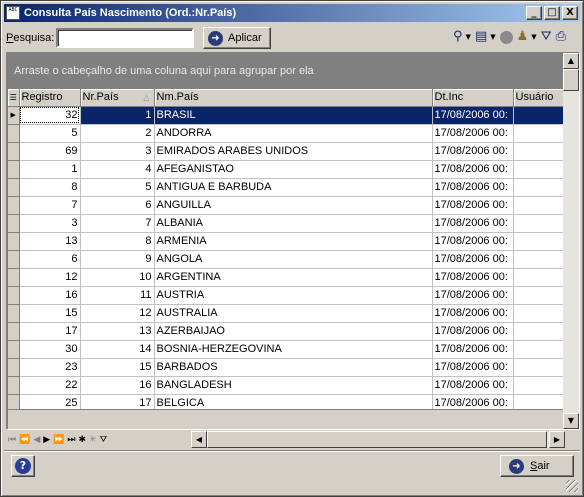  I want to click on table-row: 23 15 BARBADOS 17/08/2006 00:, so click(286, 367).